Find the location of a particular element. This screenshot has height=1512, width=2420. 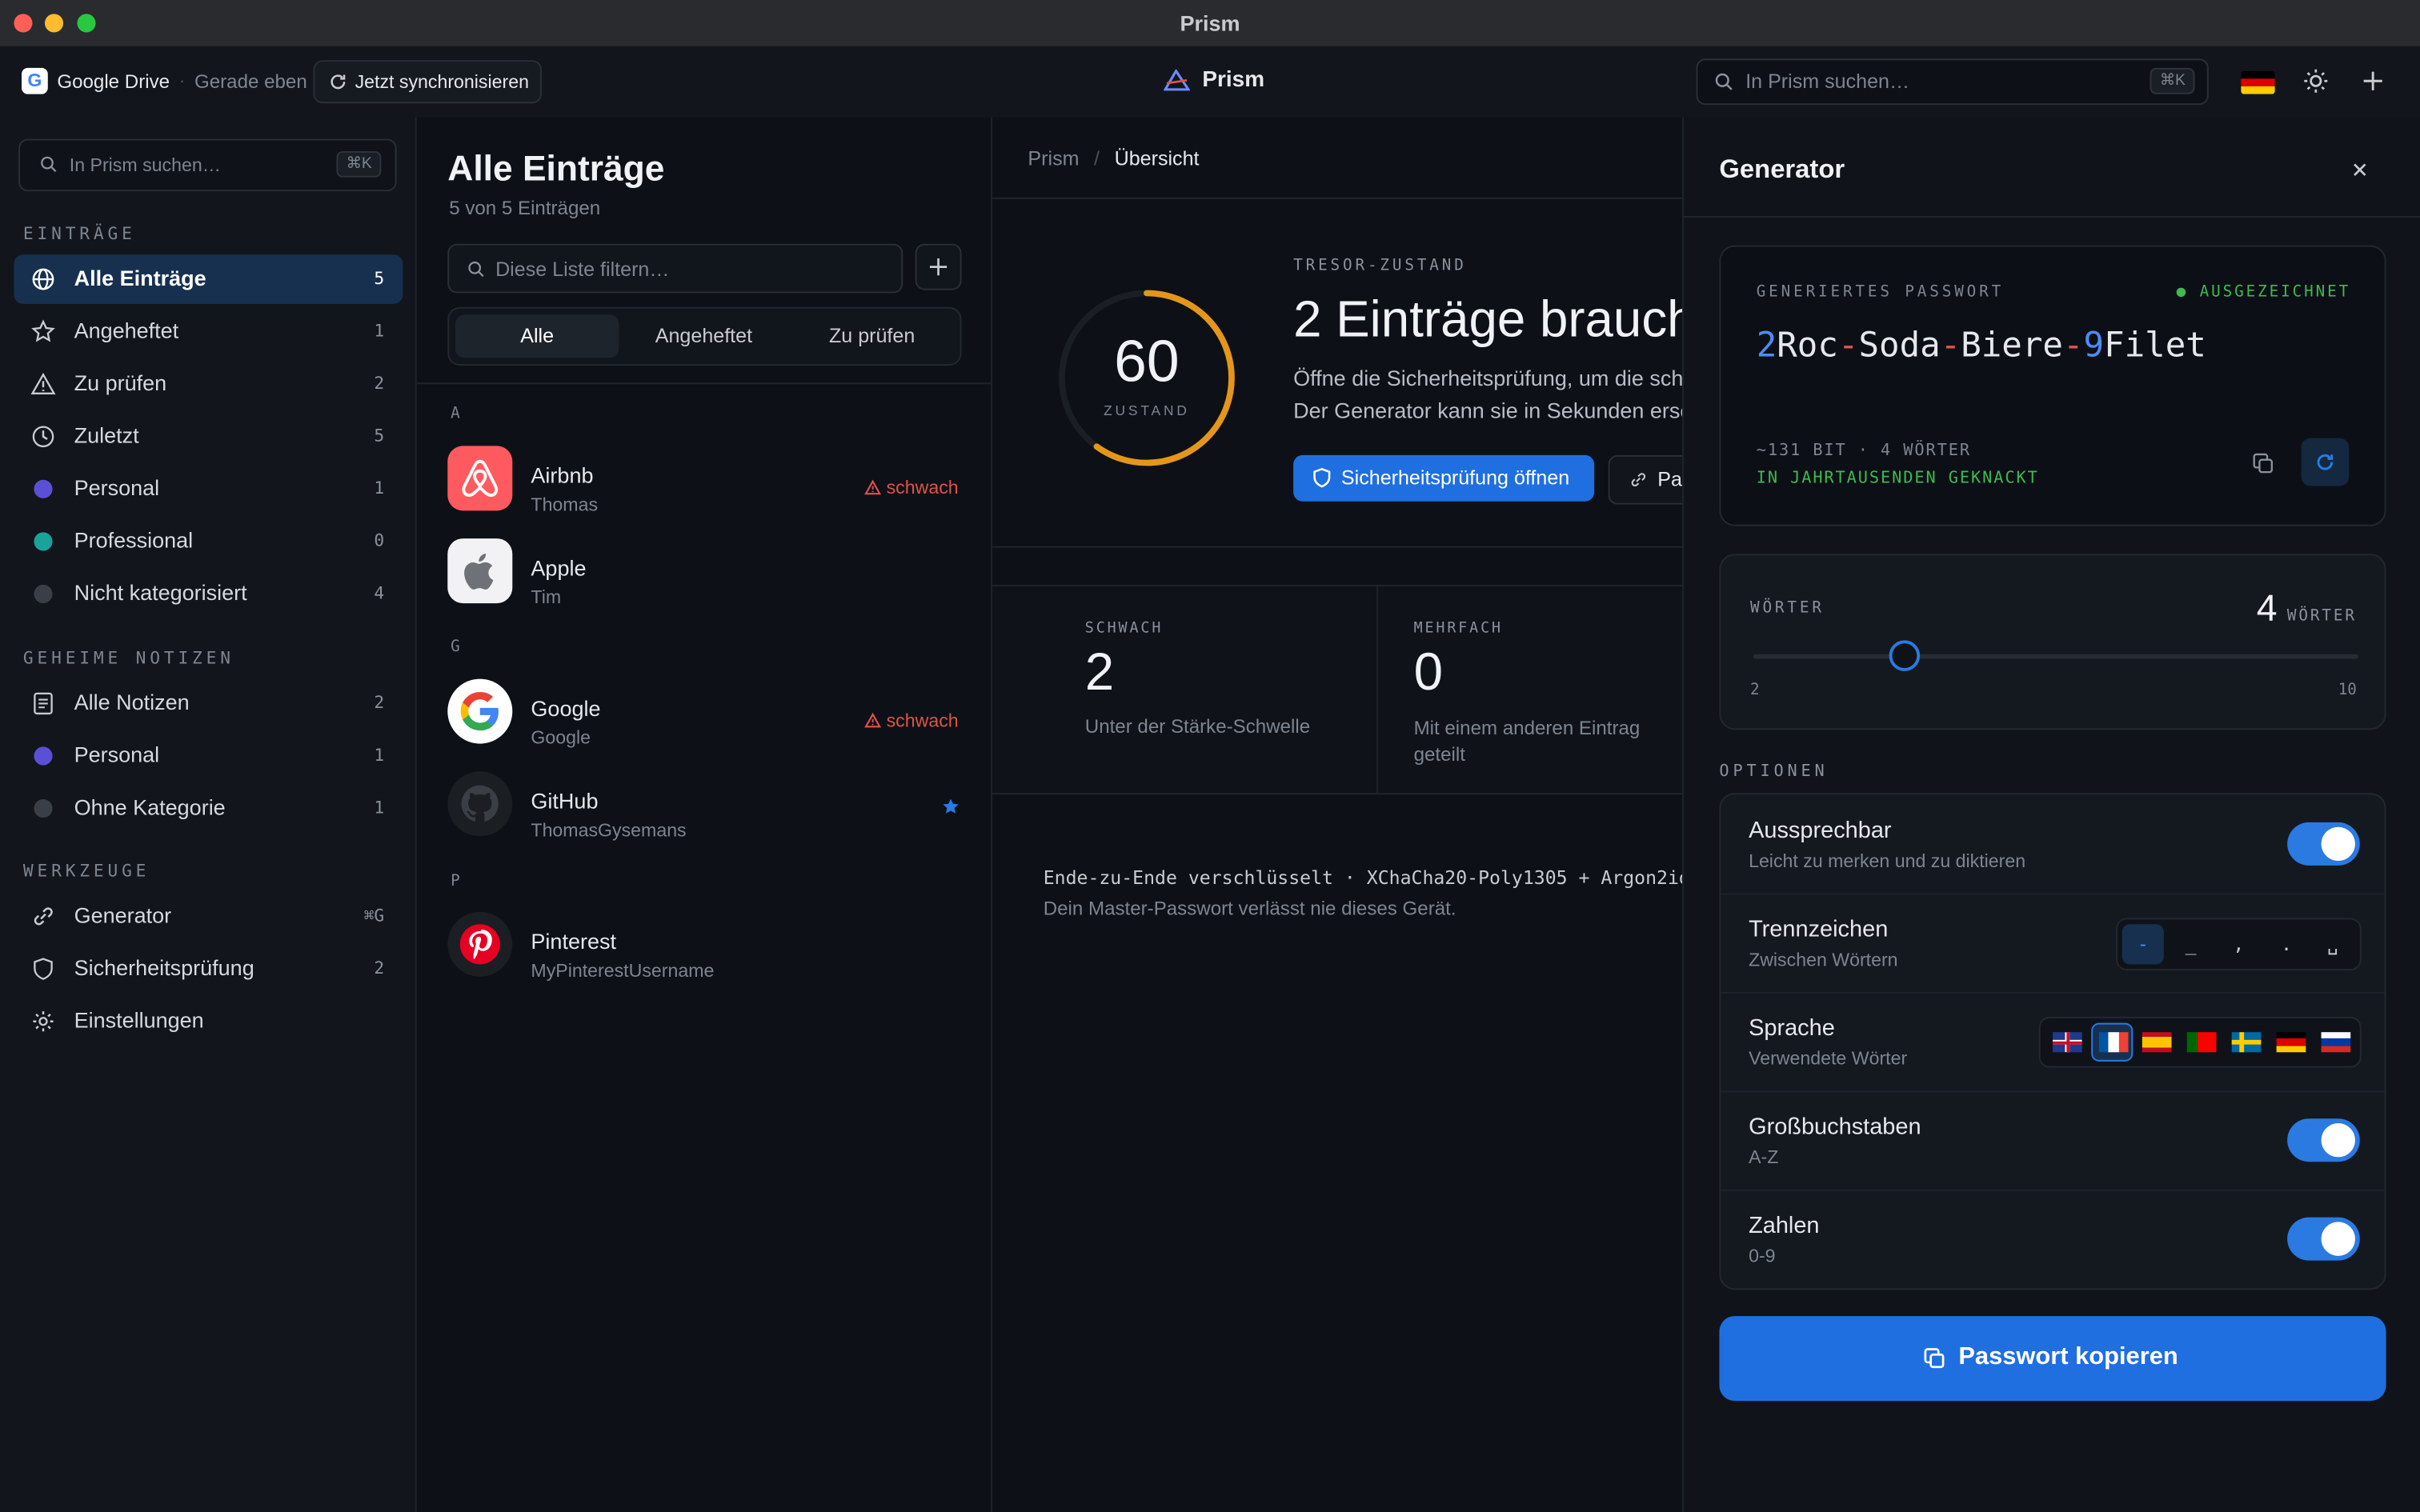

numbers-toggle is located at coordinates (2323, 1239).